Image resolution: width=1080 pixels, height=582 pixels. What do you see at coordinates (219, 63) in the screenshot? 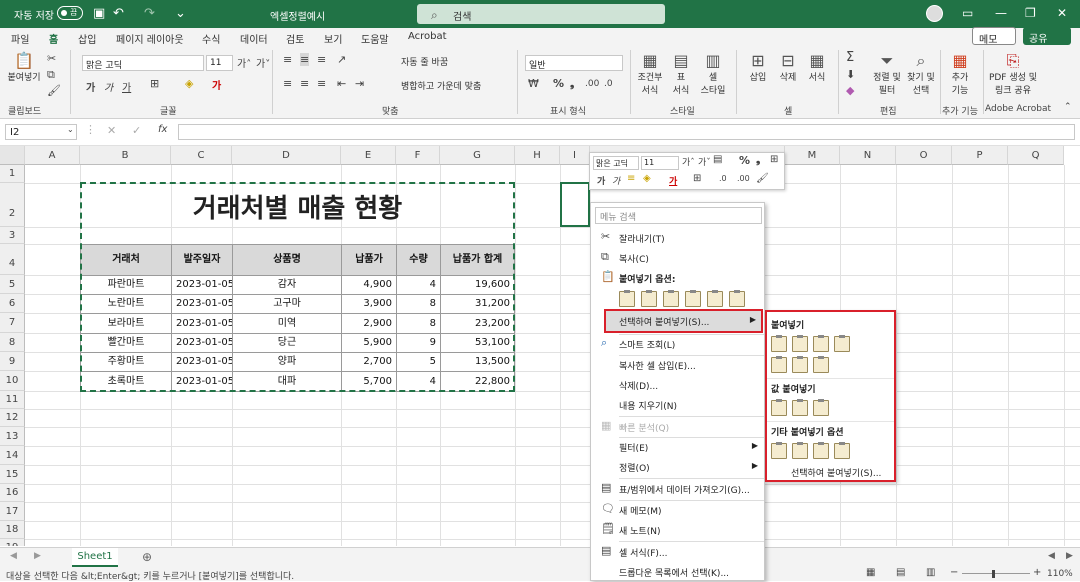
I see `font-size-dropdown: 11` at bounding box center [219, 63].